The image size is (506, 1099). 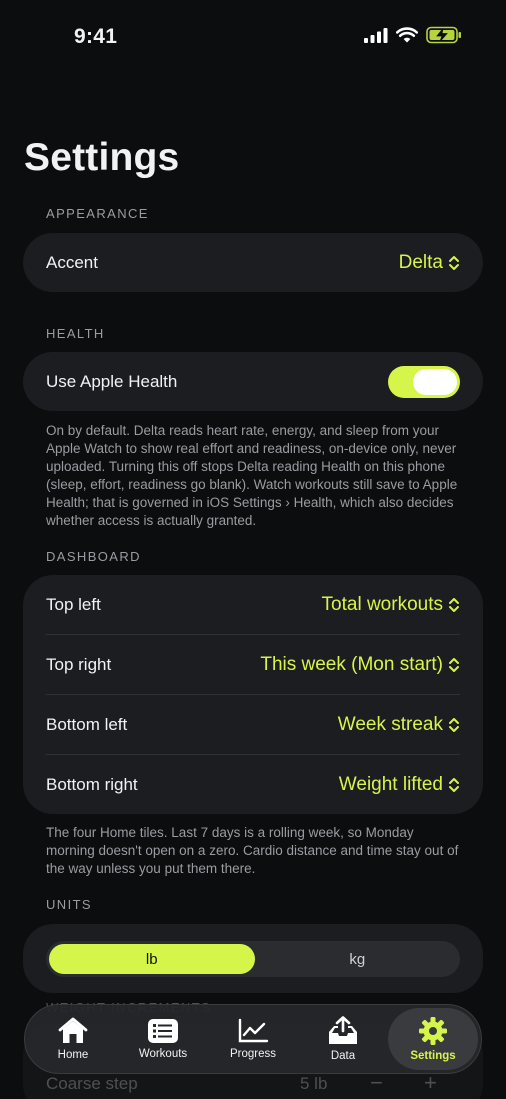 I want to click on dashboard-picker: Weight lifted, so click(x=399, y=785).